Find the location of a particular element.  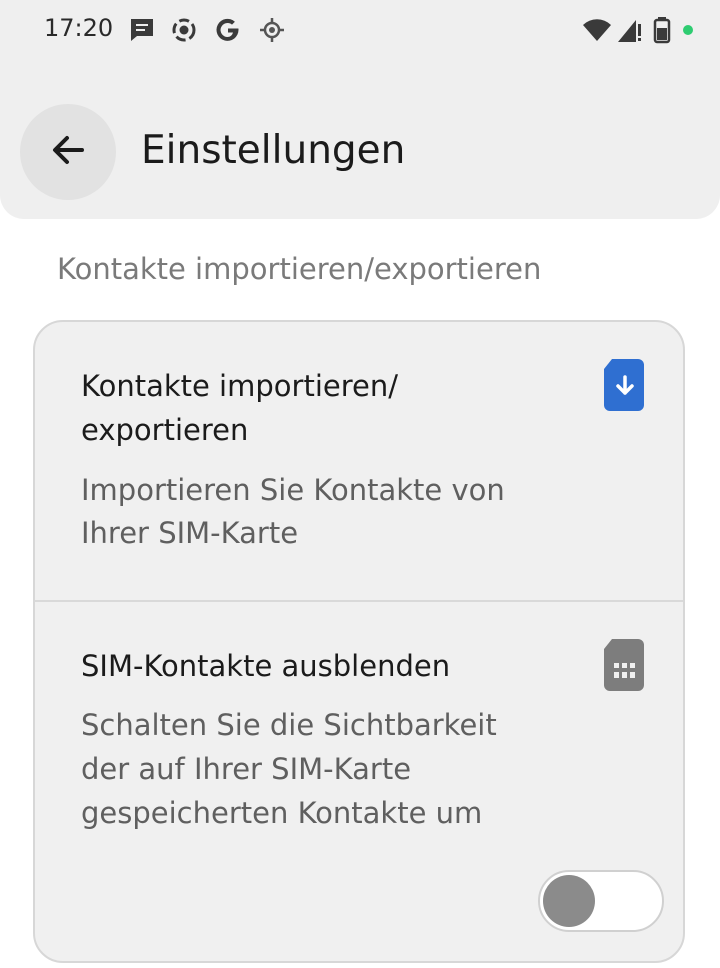

wifi-icon is located at coordinates (597, 30).